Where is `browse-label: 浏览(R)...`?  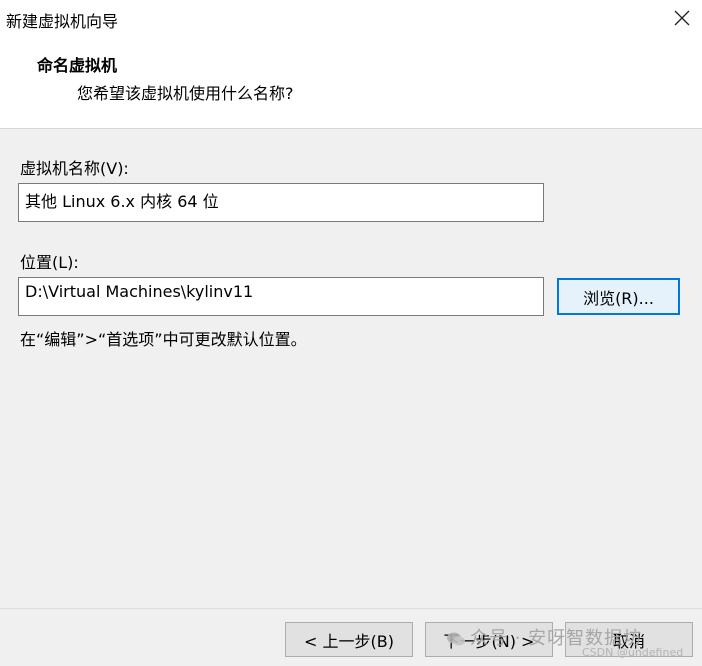
browse-label: 浏览(R)... is located at coordinates (618, 298).